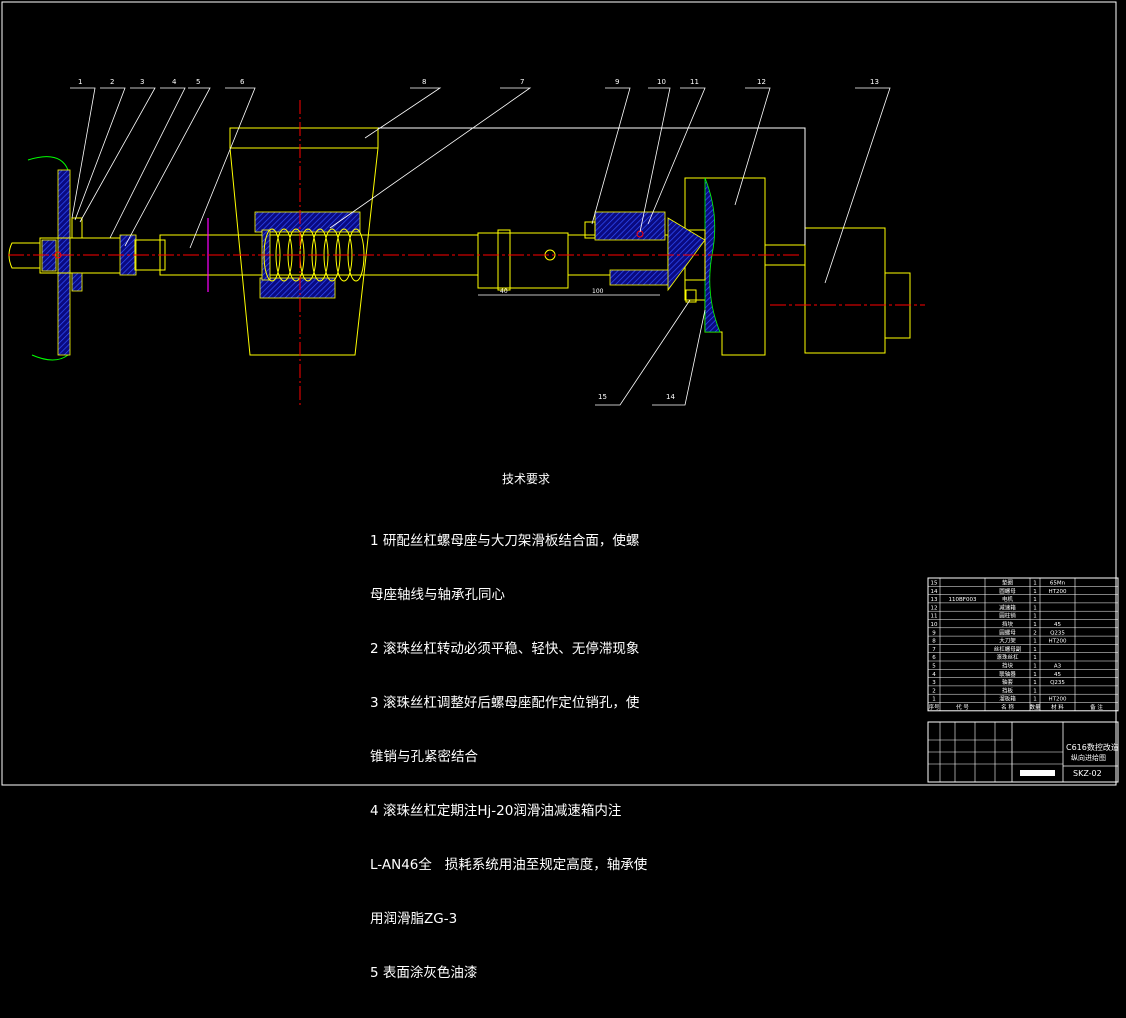 The width and height of the screenshot is (1126, 1018). Describe the element at coordinates (934, 691) in the screenshot. I see `parts-cell-no: 2` at that location.